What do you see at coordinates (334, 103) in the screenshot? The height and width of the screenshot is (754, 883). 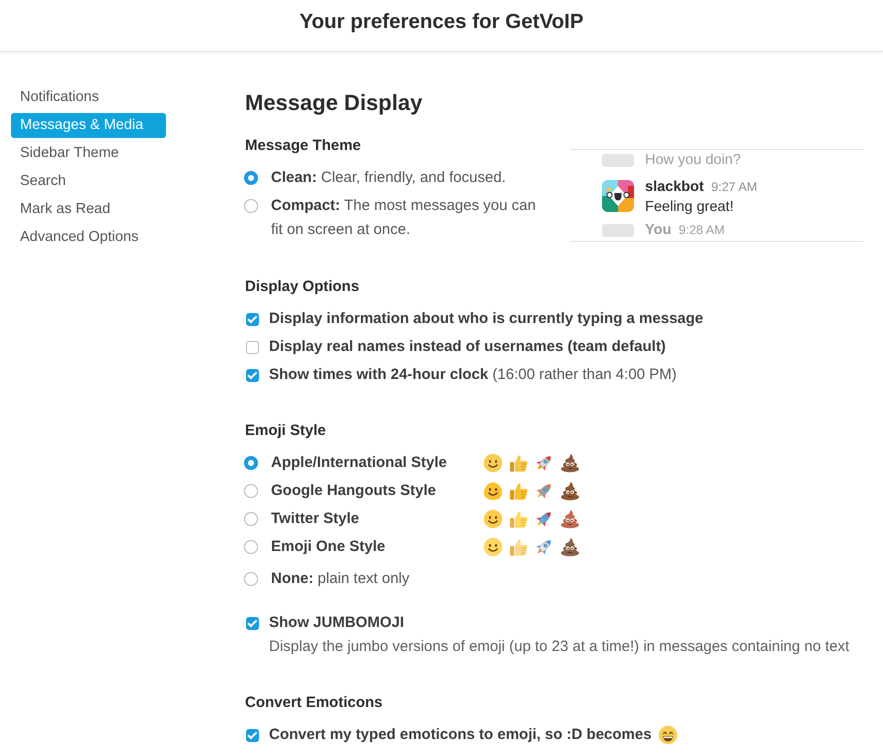 I see `section-title: Message Display` at bounding box center [334, 103].